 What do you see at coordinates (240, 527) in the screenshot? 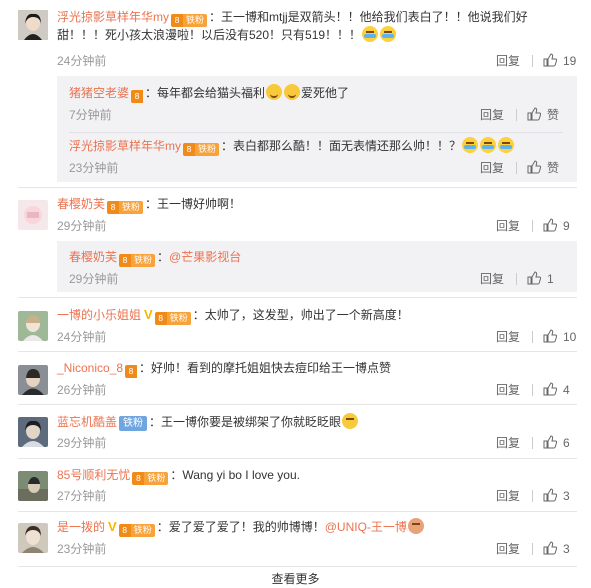
I see `comment-text: ：爱了爱了爱了！我的帅博博！` at bounding box center [240, 527].